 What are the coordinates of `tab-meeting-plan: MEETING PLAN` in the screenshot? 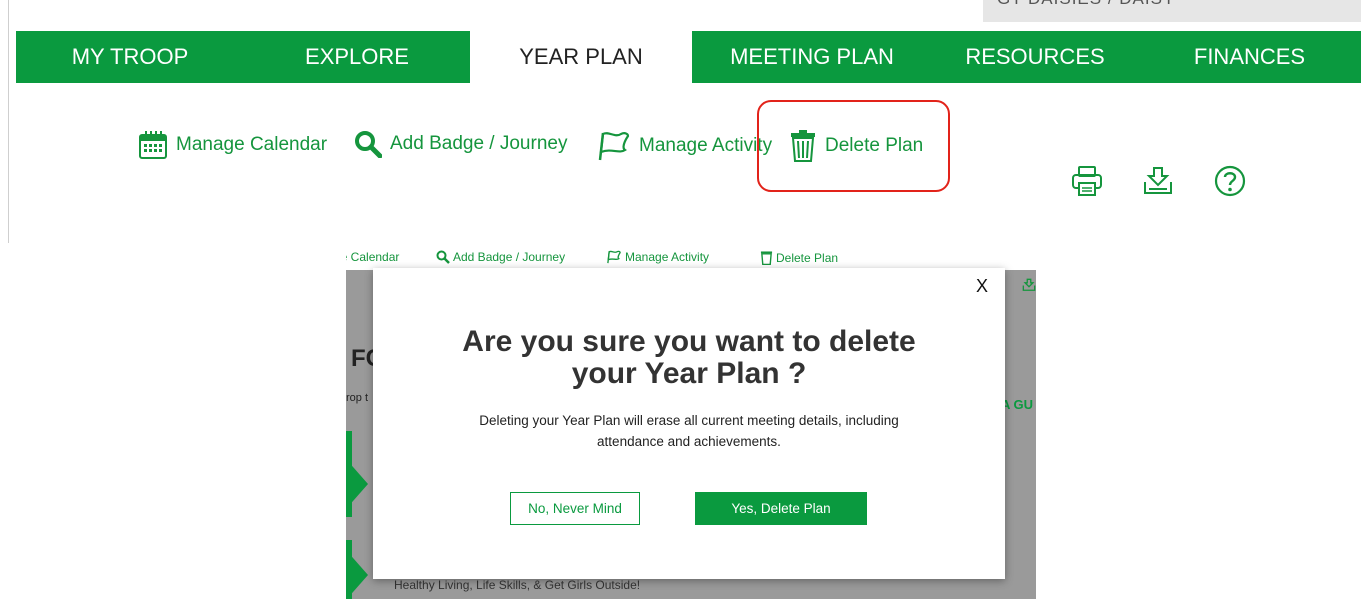 It's located at (812, 57).